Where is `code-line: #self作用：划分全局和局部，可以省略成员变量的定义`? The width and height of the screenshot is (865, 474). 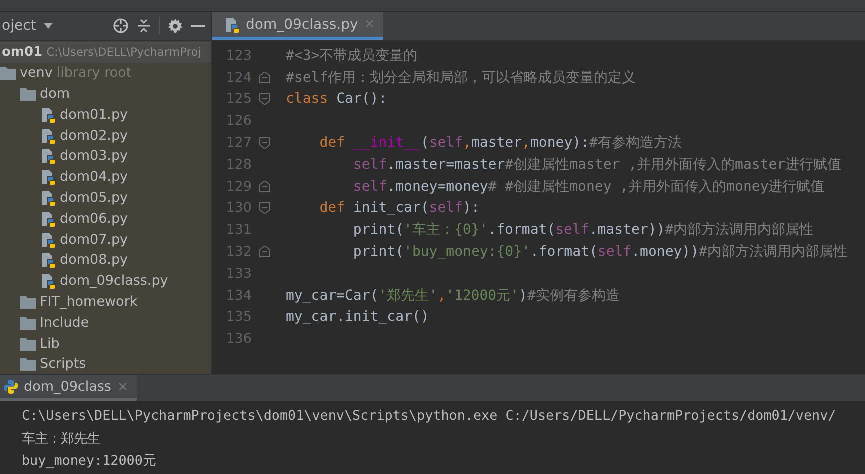 code-line: #self作用：划分全局和局部，可以省略成员变量的定义 is located at coordinates (461, 77).